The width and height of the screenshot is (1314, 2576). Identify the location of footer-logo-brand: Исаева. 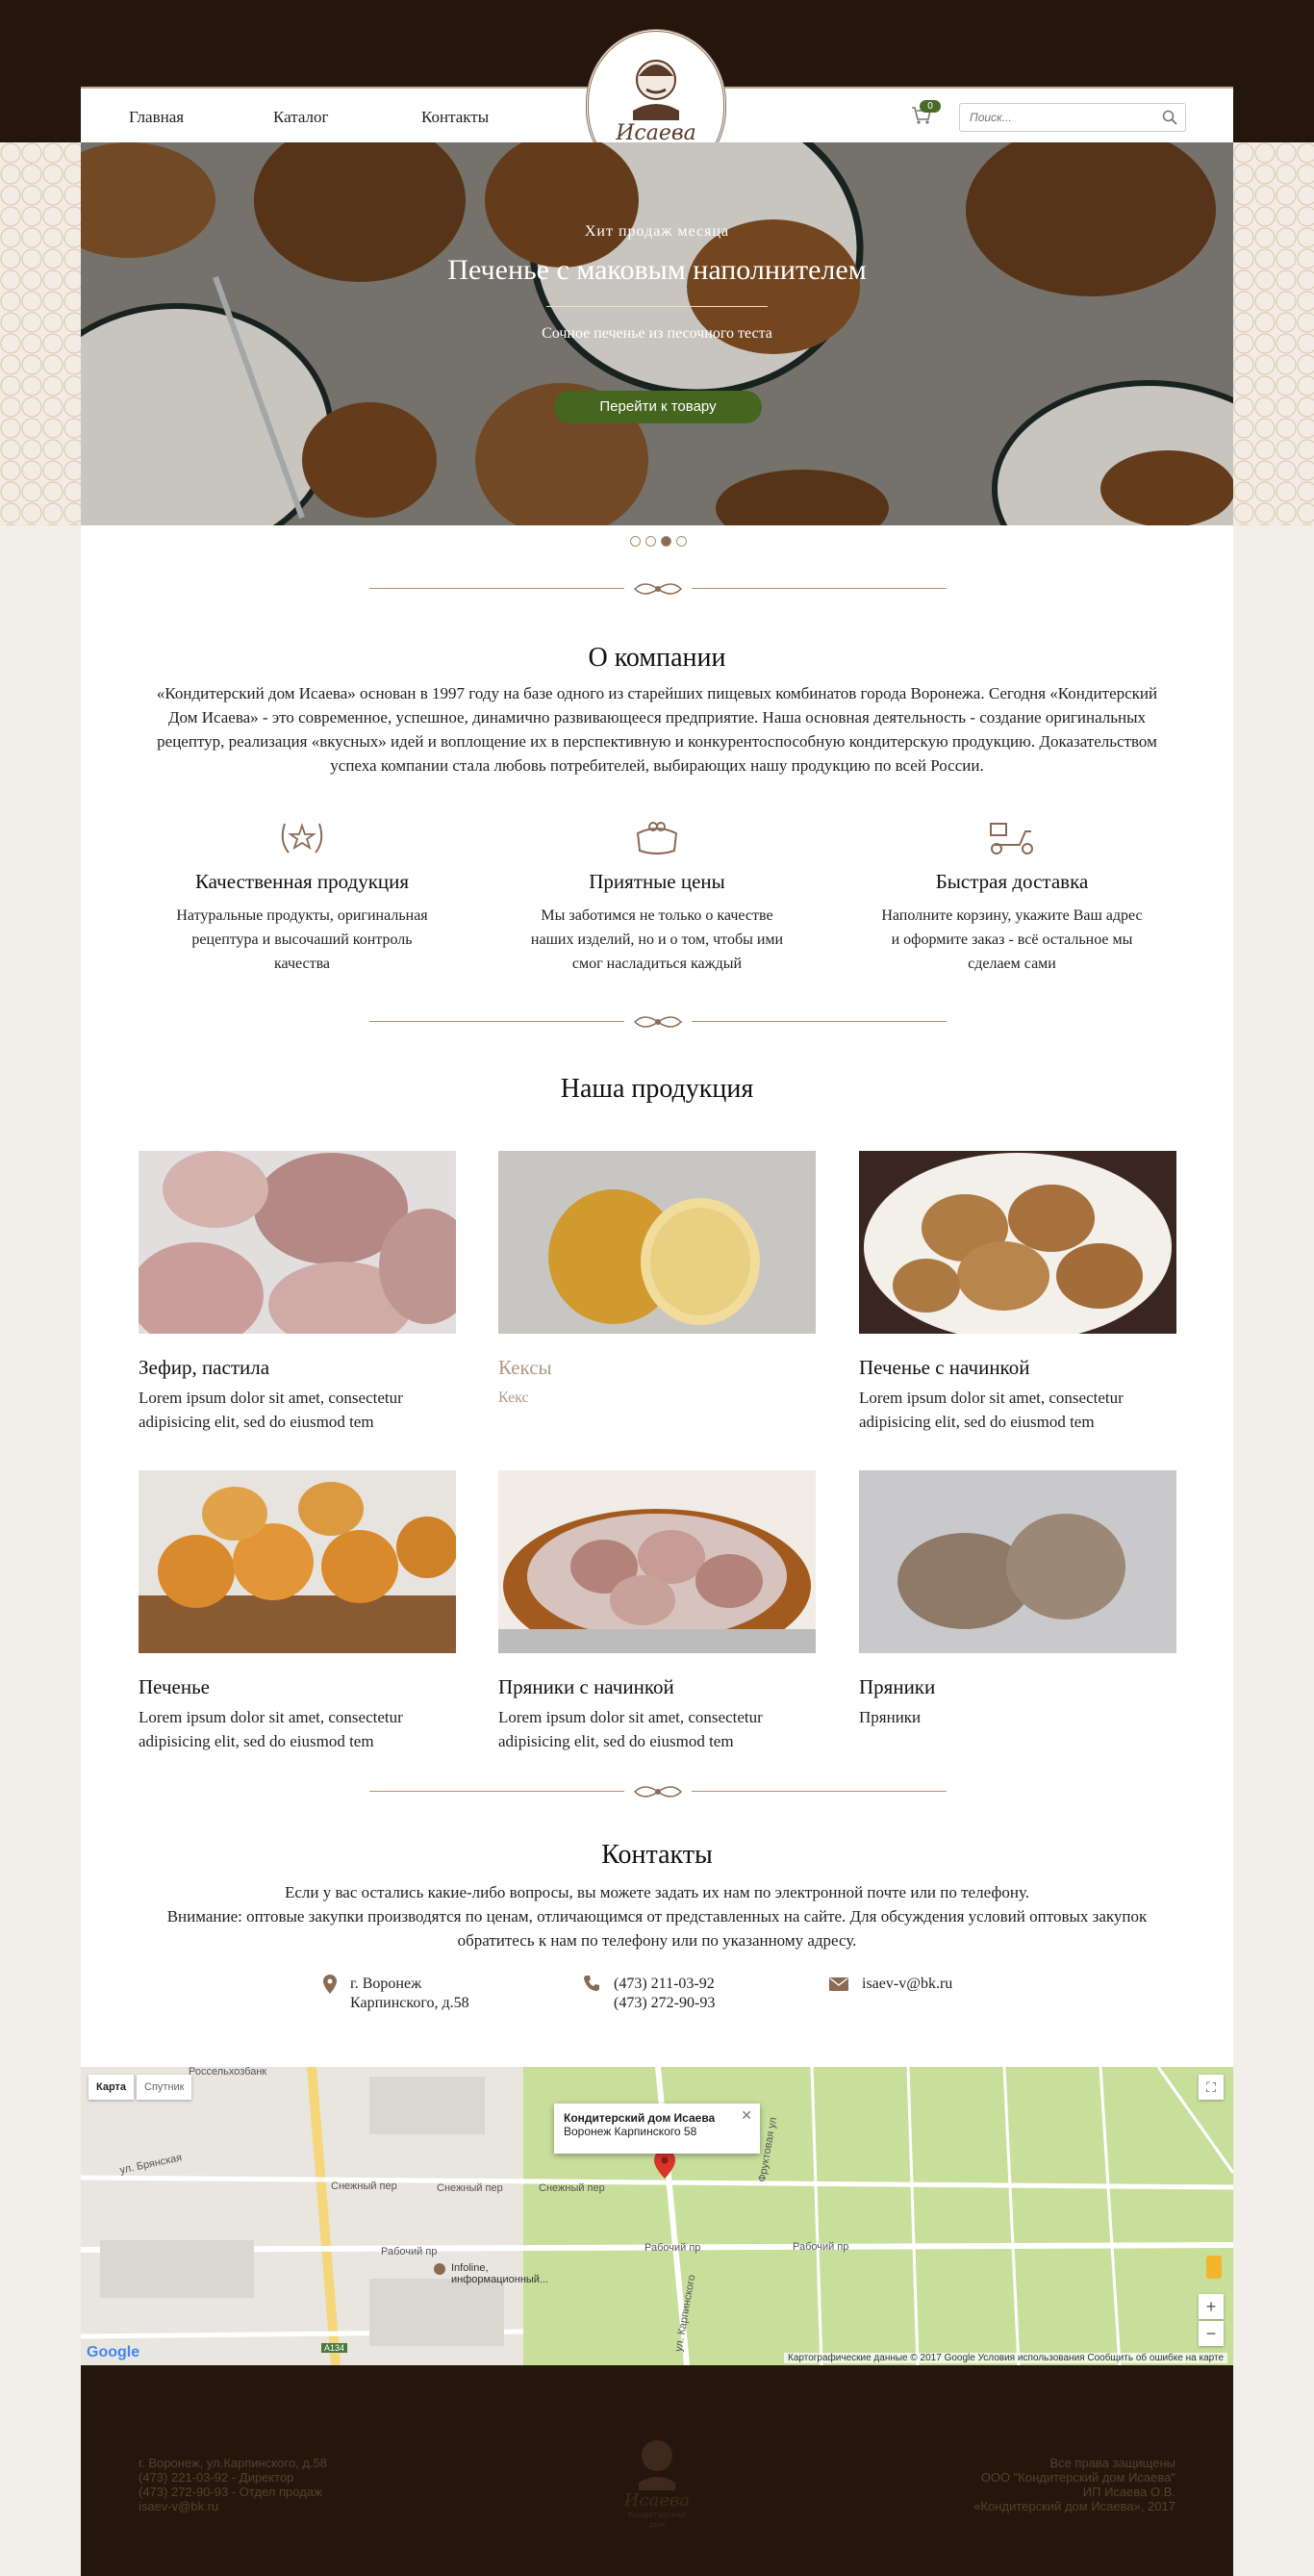
(657, 2500).